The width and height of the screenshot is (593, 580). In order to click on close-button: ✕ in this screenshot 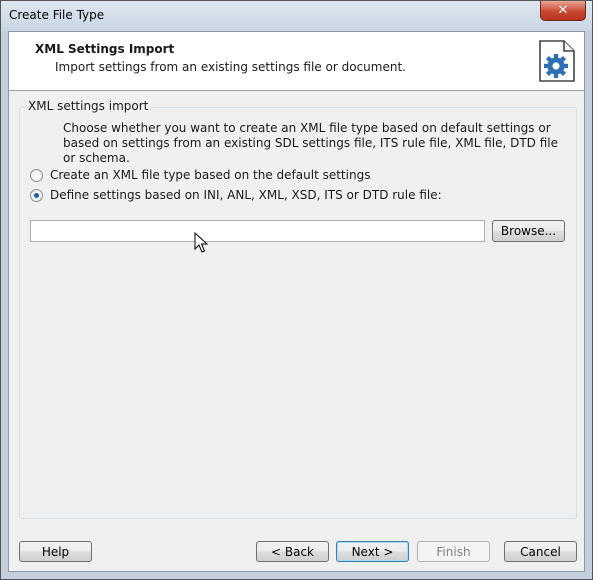, I will do `click(563, 11)`.